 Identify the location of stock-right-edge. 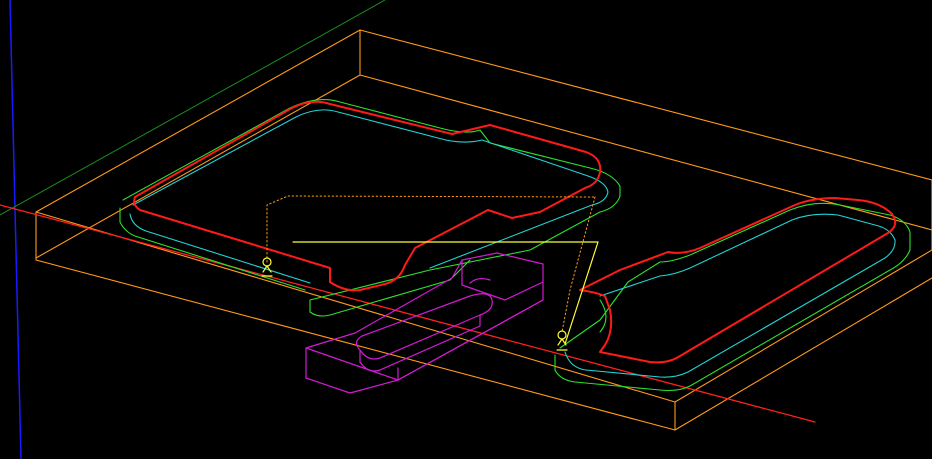
(803, 354).